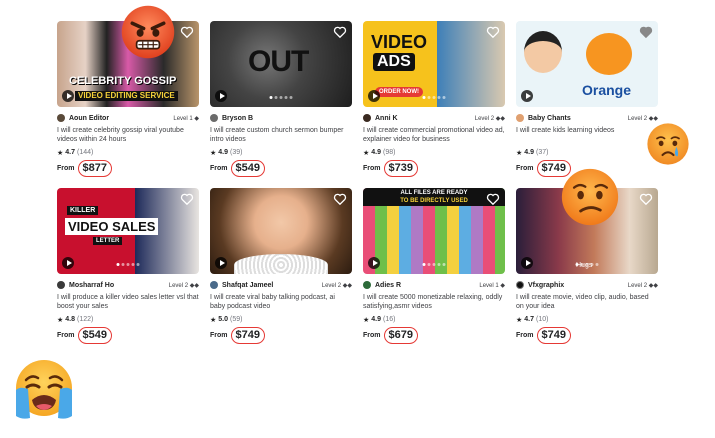 The height and width of the screenshot is (438, 715). What do you see at coordinates (434, 64) in the screenshot?
I see `gig-thumbnail: VIDEO ADS ORDER NOW!` at bounding box center [434, 64].